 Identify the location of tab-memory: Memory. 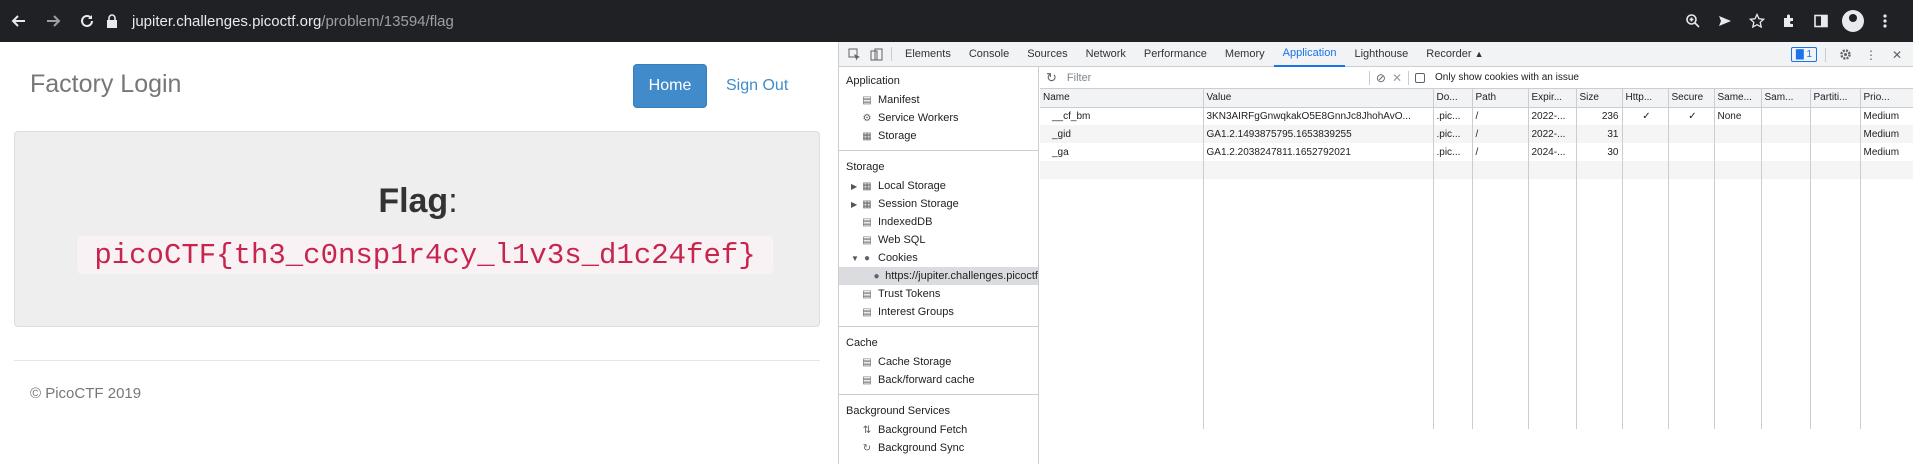
(1245, 54).